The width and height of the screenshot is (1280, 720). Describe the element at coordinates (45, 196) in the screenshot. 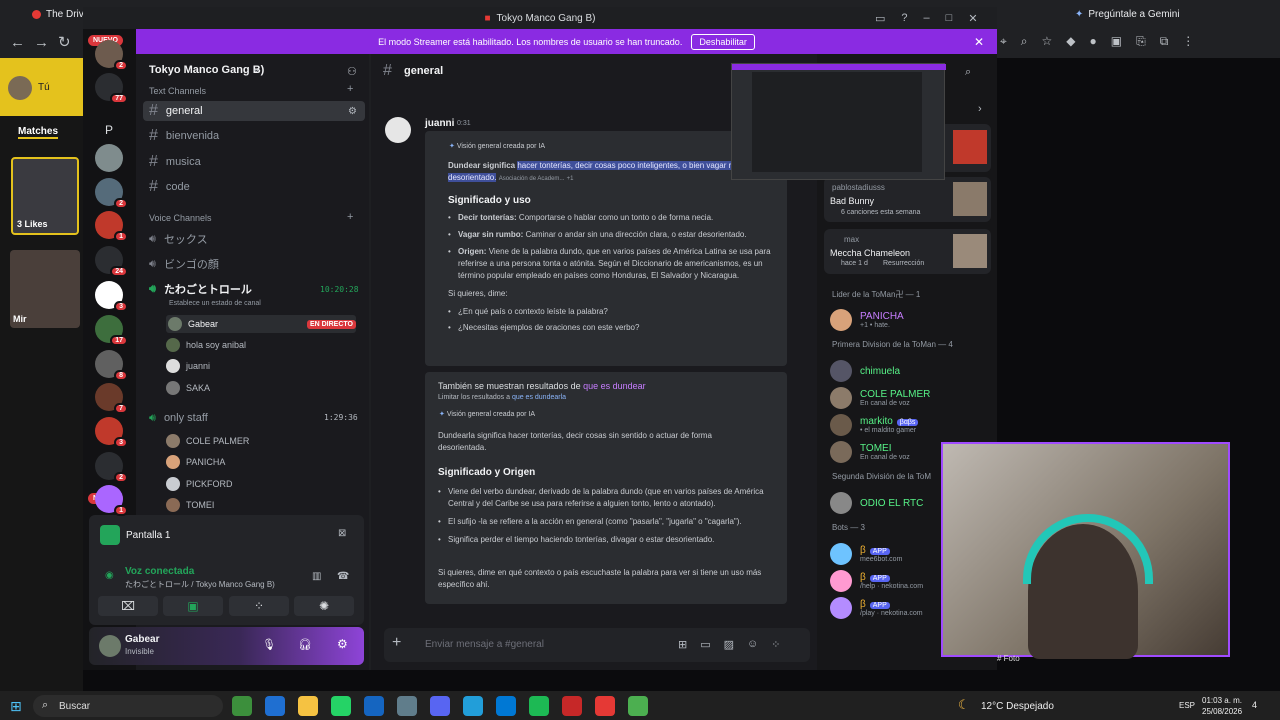

I see `likes-card: 3 Likes` at that location.